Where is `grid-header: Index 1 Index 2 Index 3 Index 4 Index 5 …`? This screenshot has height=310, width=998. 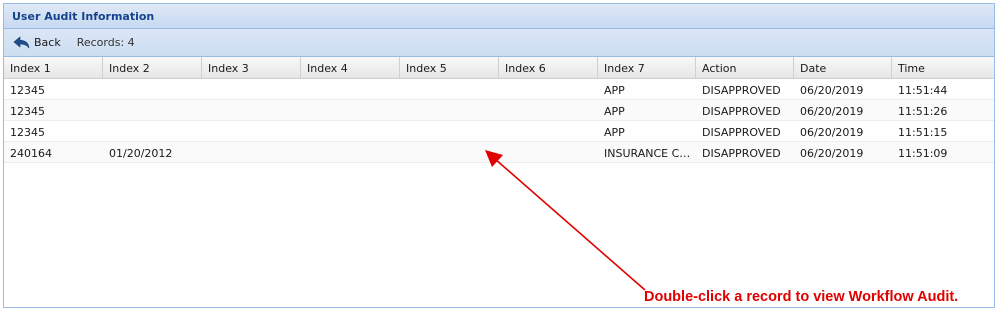
grid-header: Index 1 Index 2 Index 3 Index 4 Index 5 … is located at coordinates (499, 68).